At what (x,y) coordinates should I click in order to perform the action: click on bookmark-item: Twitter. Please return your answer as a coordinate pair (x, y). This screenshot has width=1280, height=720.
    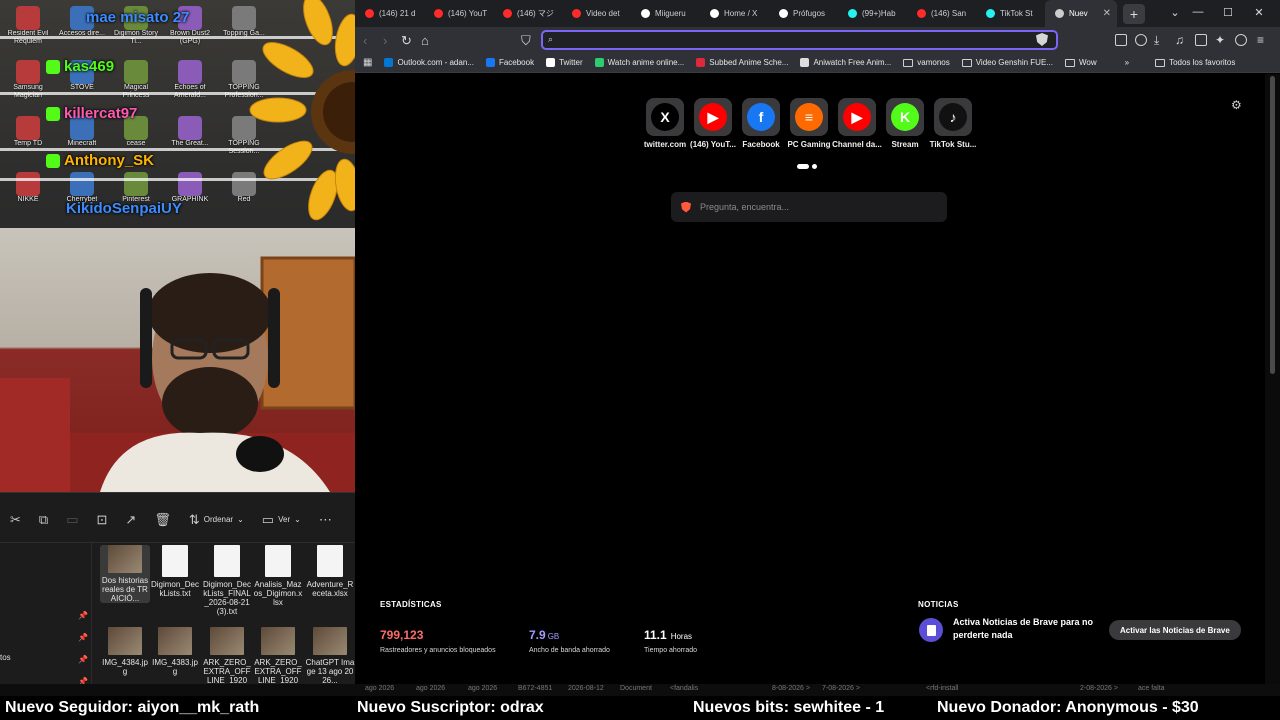
    Looking at the image, I should click on (564, 62).